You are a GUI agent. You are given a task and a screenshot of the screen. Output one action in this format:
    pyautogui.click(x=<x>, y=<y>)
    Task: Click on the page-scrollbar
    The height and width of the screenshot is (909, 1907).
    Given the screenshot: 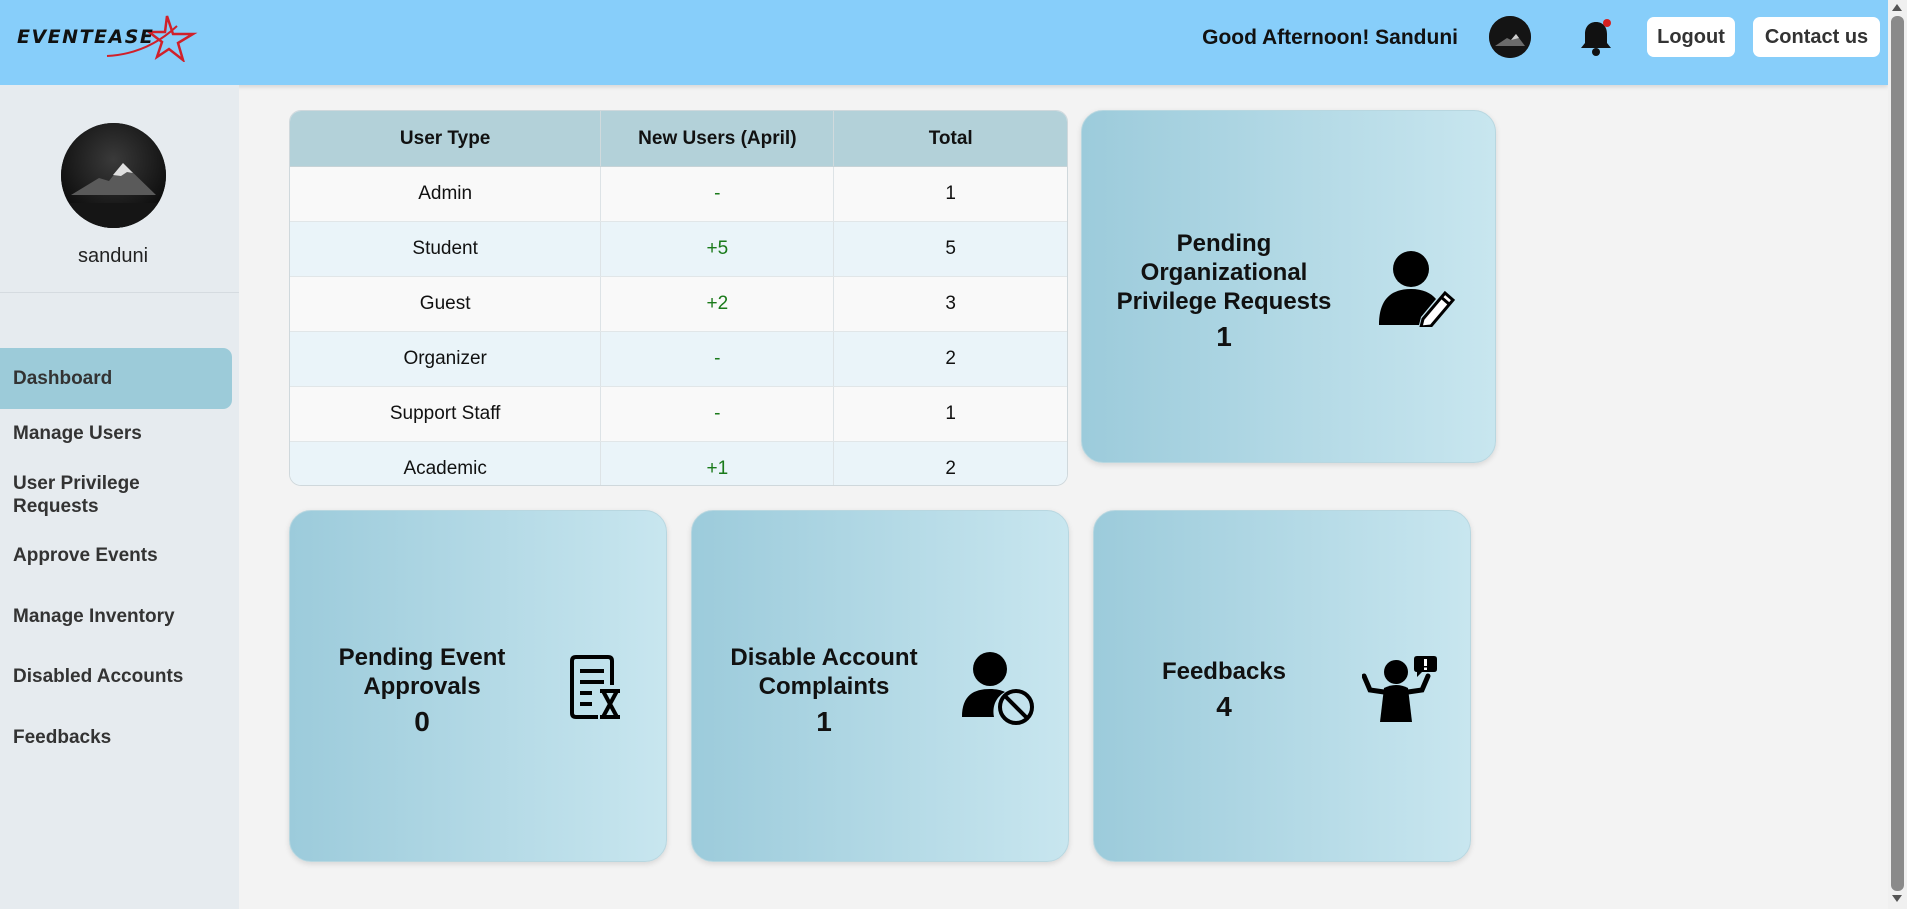 What is the action you would take?
    pyautogui.click(x=1897, y=454)
    